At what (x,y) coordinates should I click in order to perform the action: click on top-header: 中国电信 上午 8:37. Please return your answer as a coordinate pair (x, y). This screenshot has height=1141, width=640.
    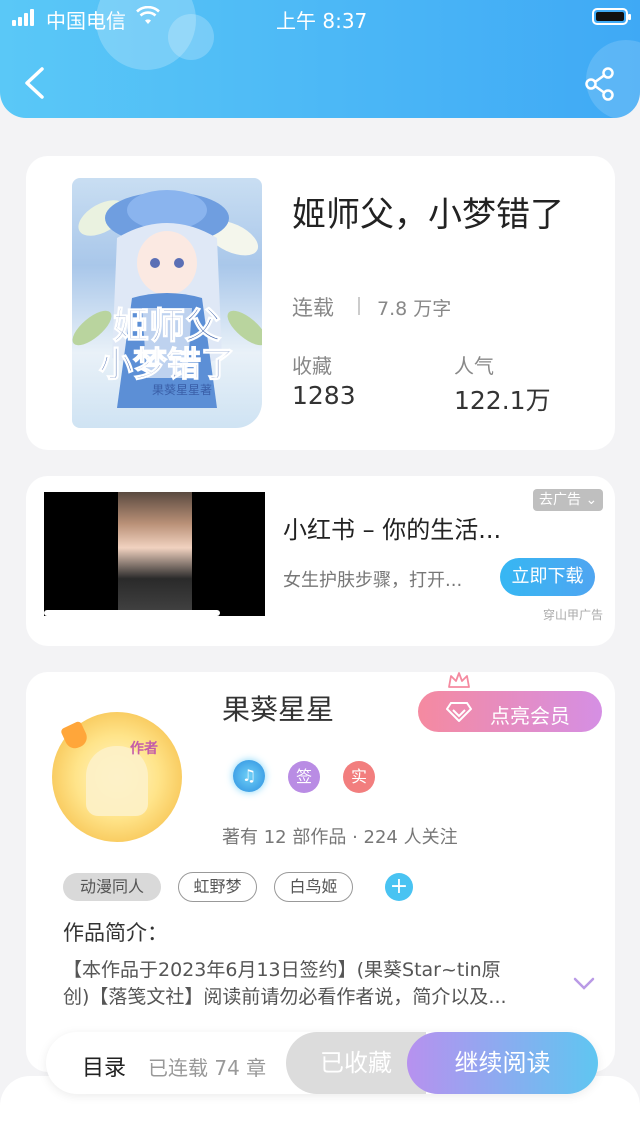
    Looking at the image, I should click on (320, 59).